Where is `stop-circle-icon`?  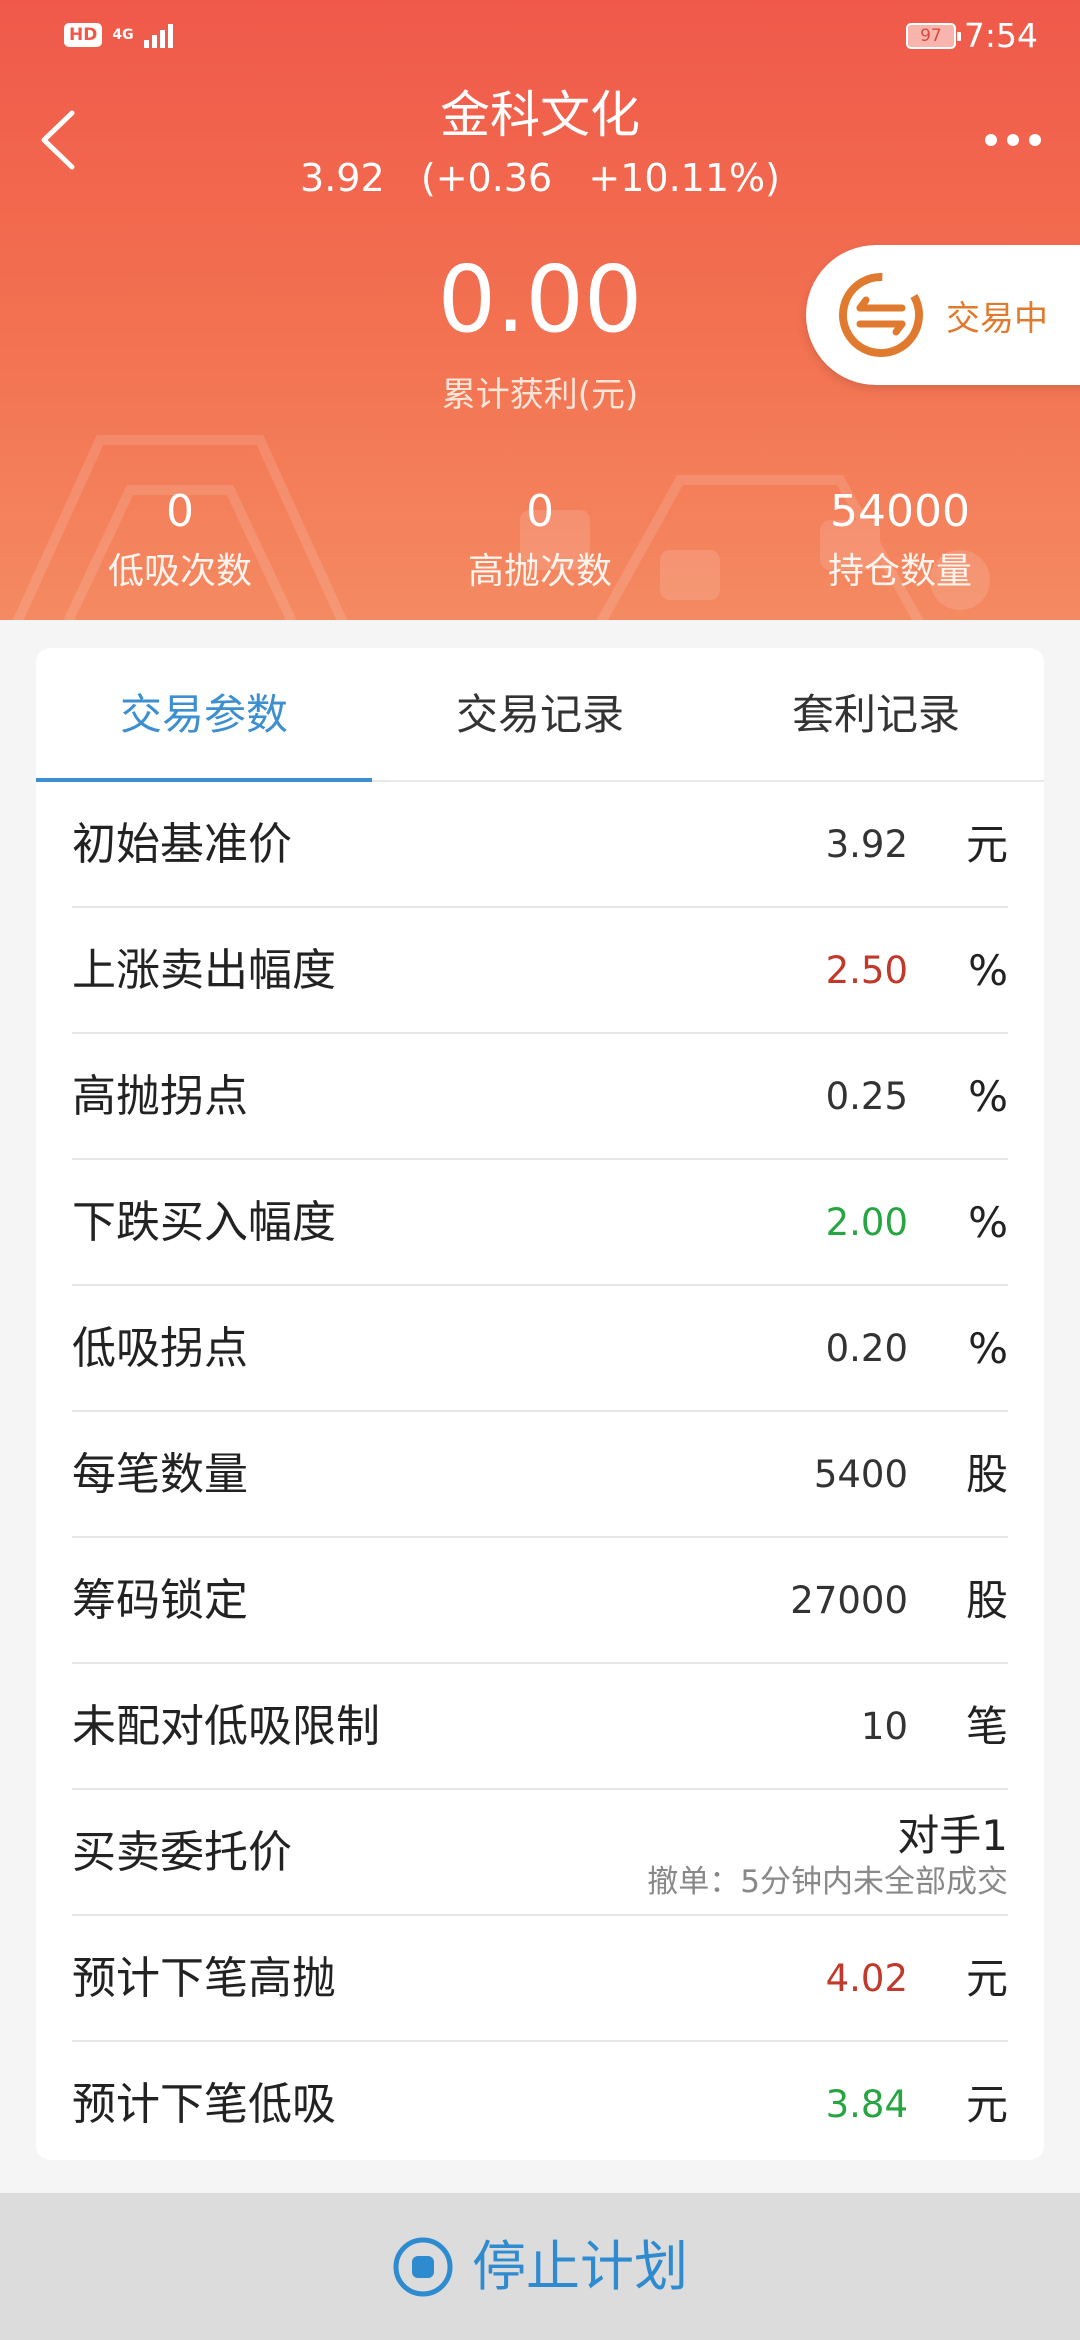
stop-circle-icon is located at coordinates (423, 2266).